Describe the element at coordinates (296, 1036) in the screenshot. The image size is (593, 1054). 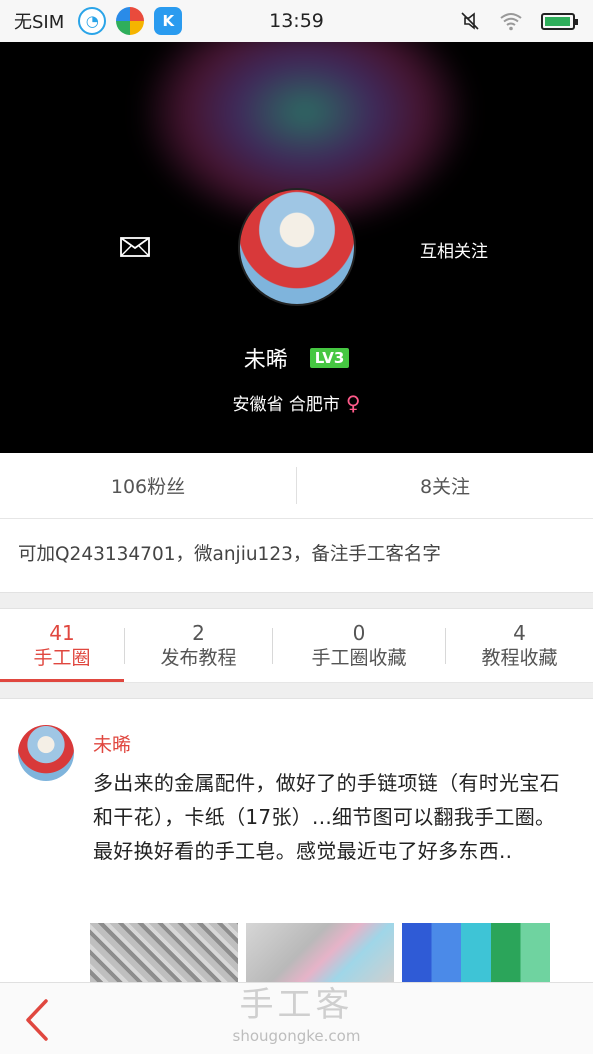
I see `watermark-url: shougongke.com` at that location.